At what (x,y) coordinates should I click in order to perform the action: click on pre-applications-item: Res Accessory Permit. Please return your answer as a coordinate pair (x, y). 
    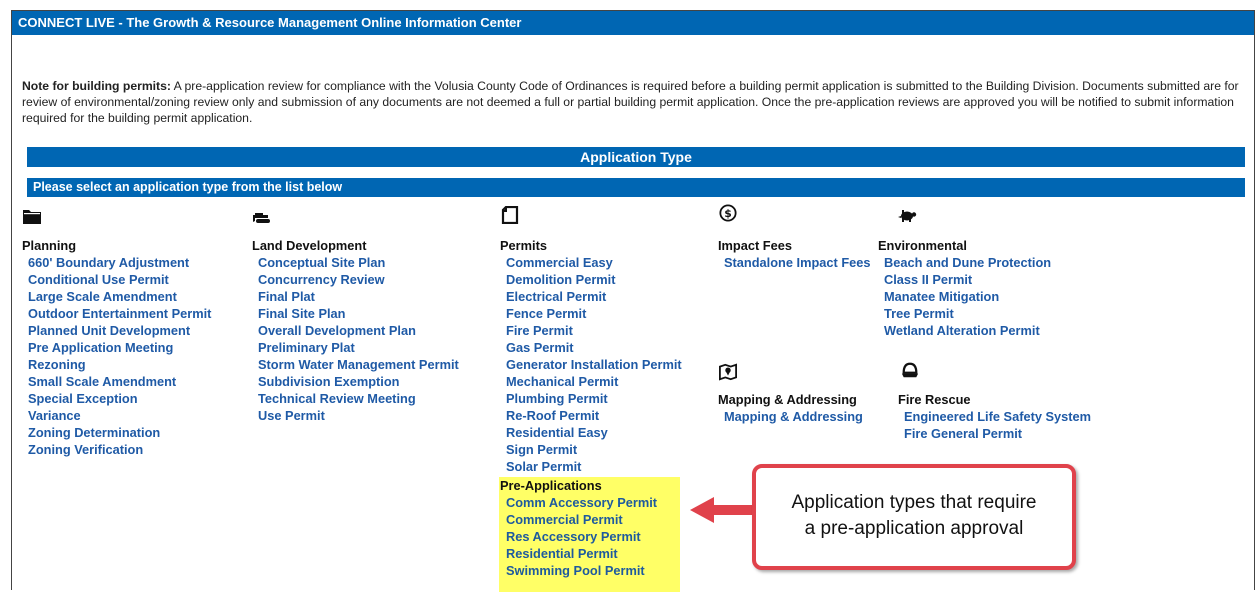
    Looking at the image, I should click on (578, 536).